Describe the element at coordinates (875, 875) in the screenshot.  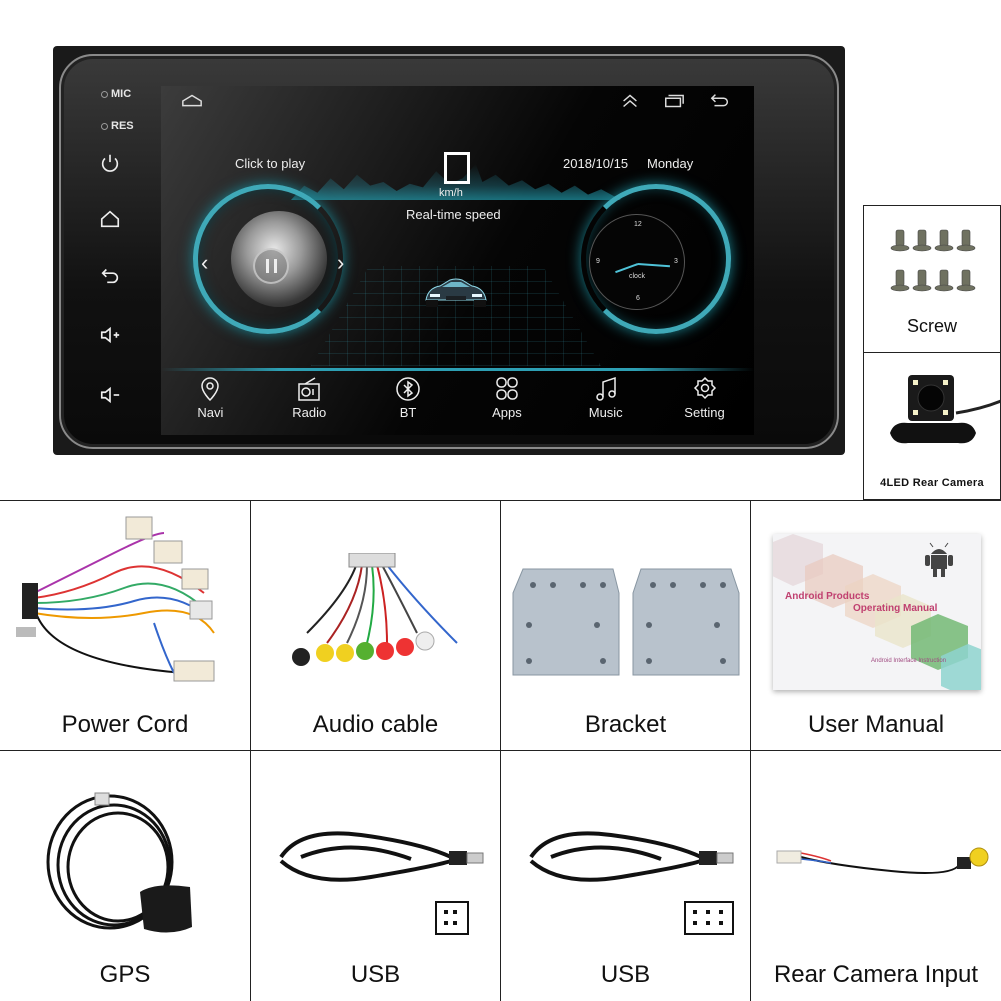
I see `accessory-rear-camera-input: Rear Camera Input` at that location.